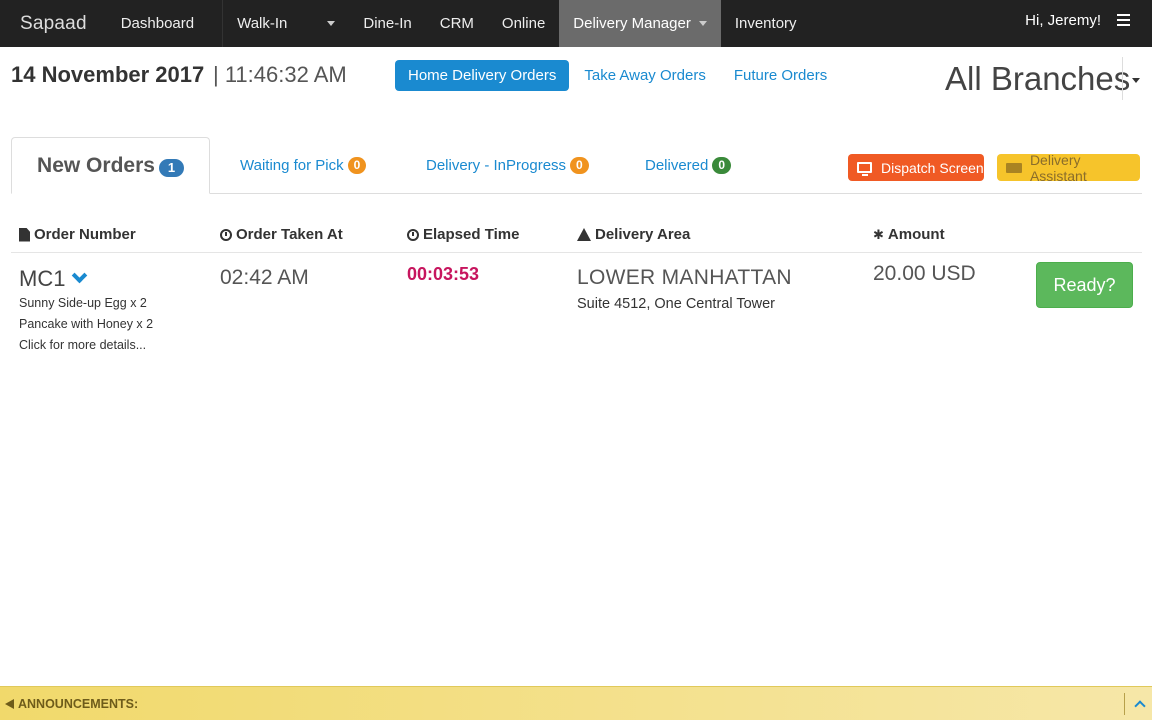 This screenshot has height=720, width=1152. I want to click on col-elapsed-time: Elapsed Time, so click(463, 234).